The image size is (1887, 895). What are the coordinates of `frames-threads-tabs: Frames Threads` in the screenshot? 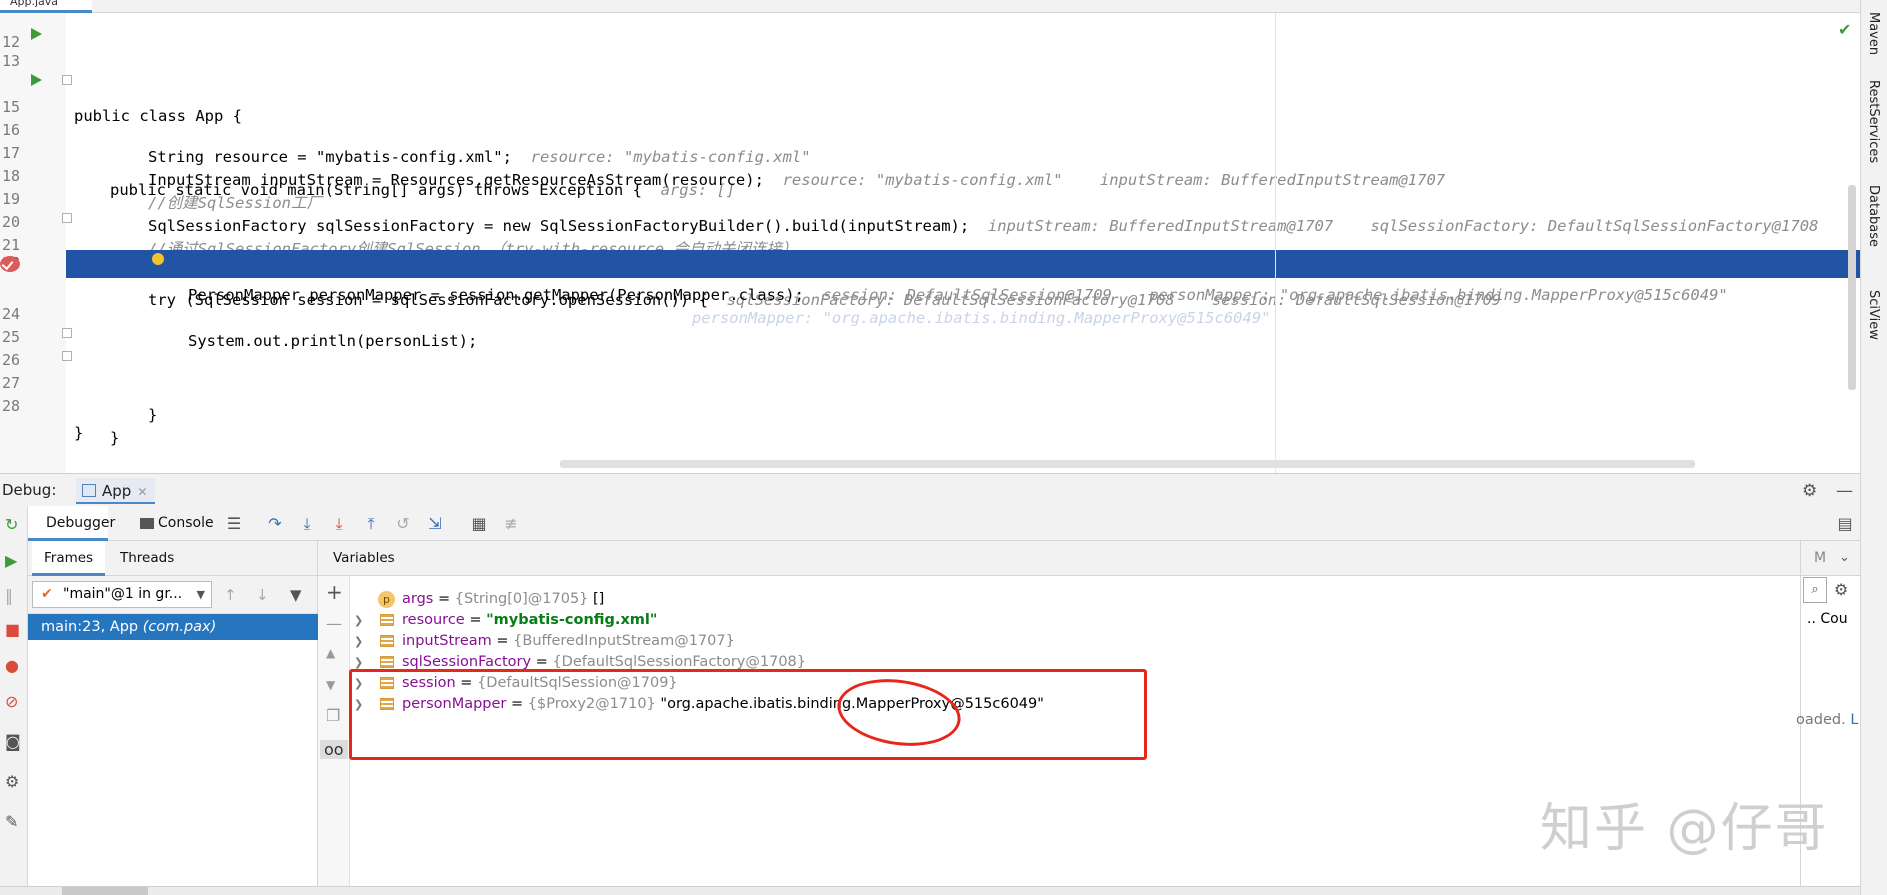 It's located at (172, 558).